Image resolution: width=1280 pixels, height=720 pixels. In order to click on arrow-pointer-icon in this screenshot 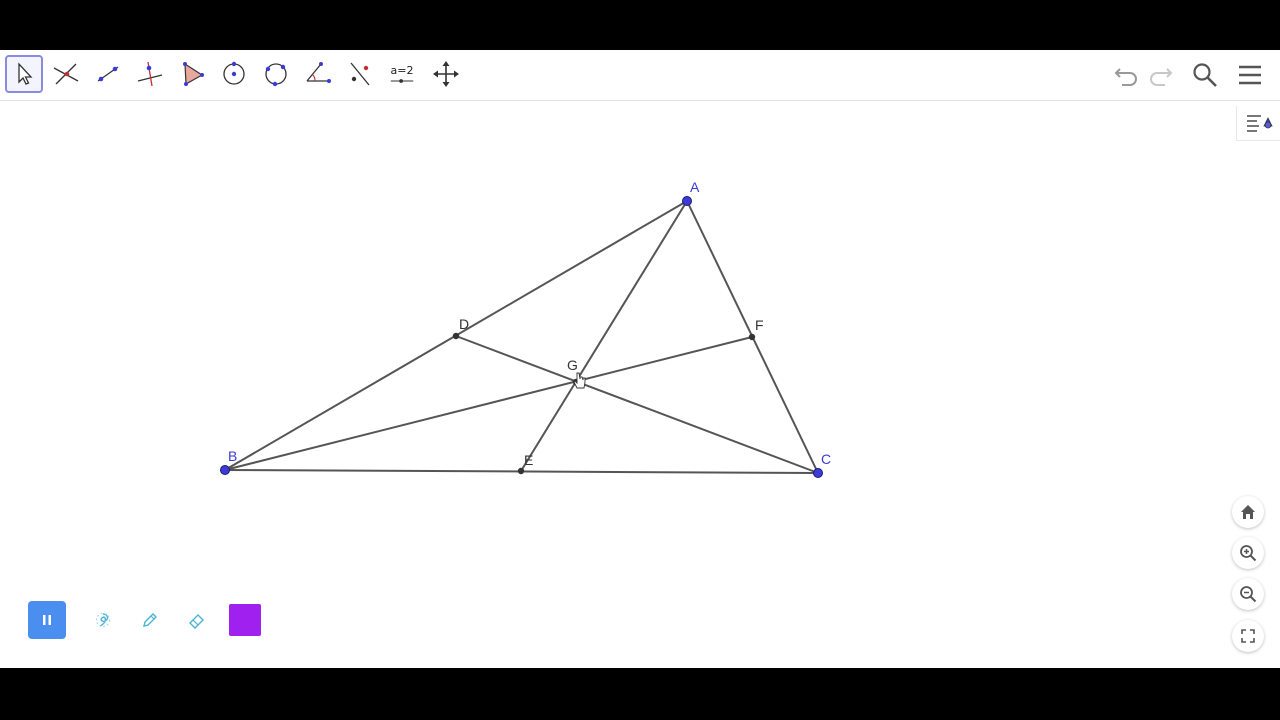, I will do `click(25, 73)`.